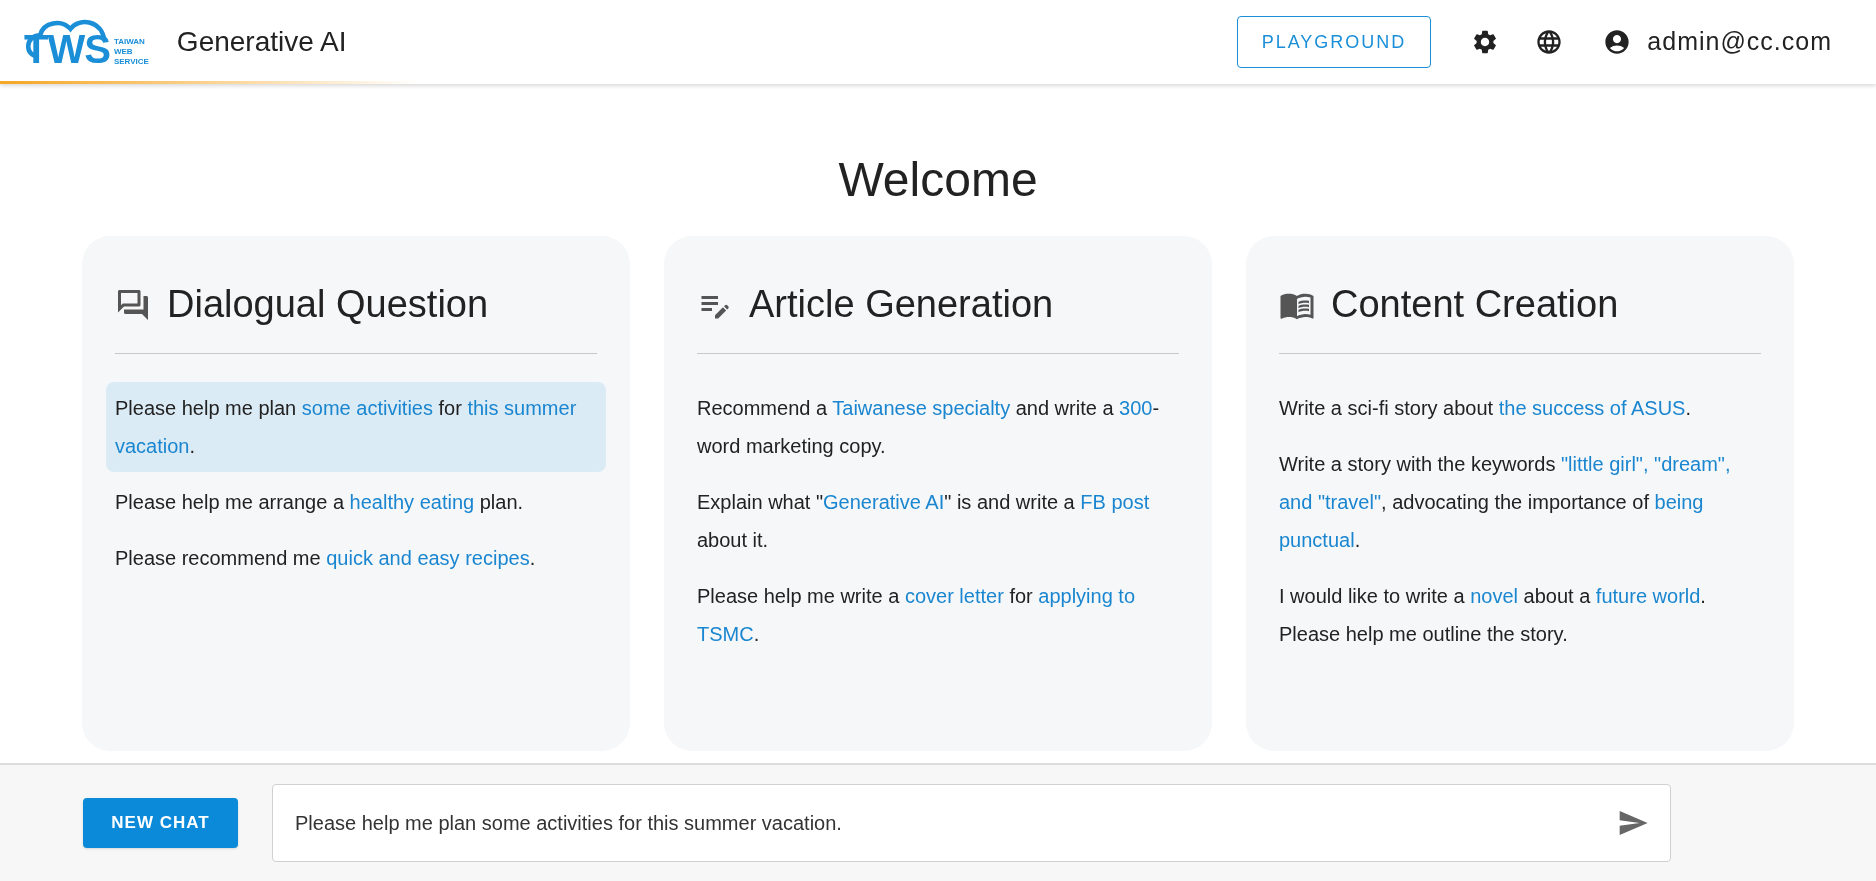  I want to click on user-email: admin@cc.com, so click(1739, 42).